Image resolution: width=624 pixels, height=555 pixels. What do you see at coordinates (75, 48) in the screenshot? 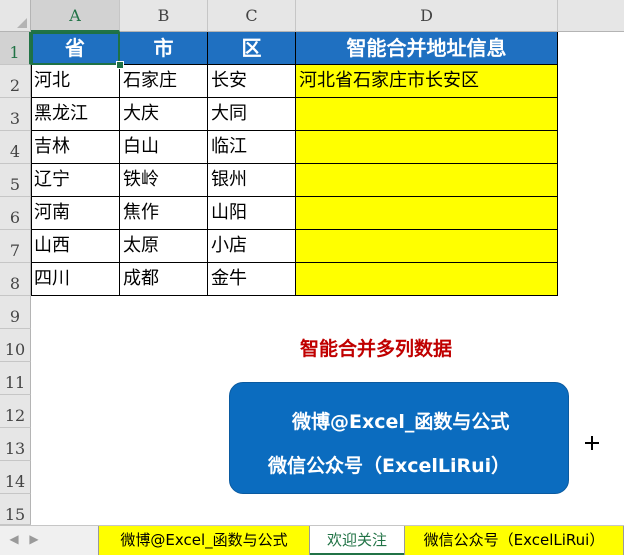
I see `table-header-province: 省` at bounding box center [75, 48].